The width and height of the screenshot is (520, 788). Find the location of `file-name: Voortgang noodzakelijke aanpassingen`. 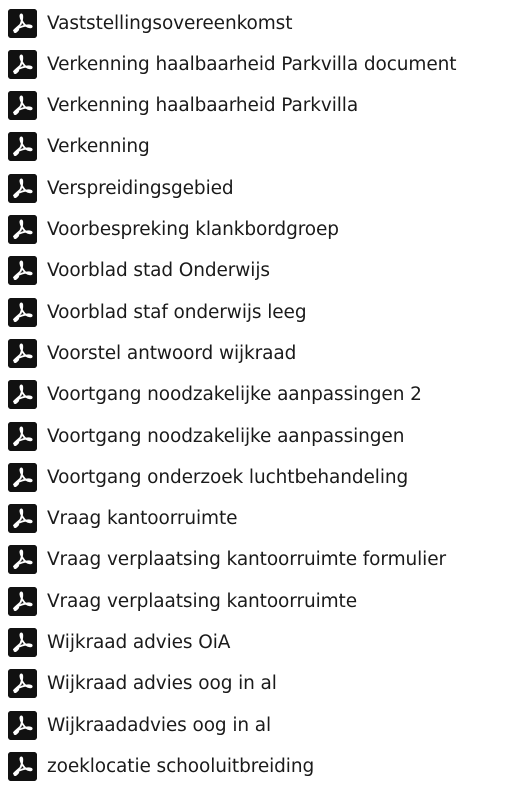

file-name: Voortgang noodzakelijke aanpassingen is located at coordinates (226, 436).